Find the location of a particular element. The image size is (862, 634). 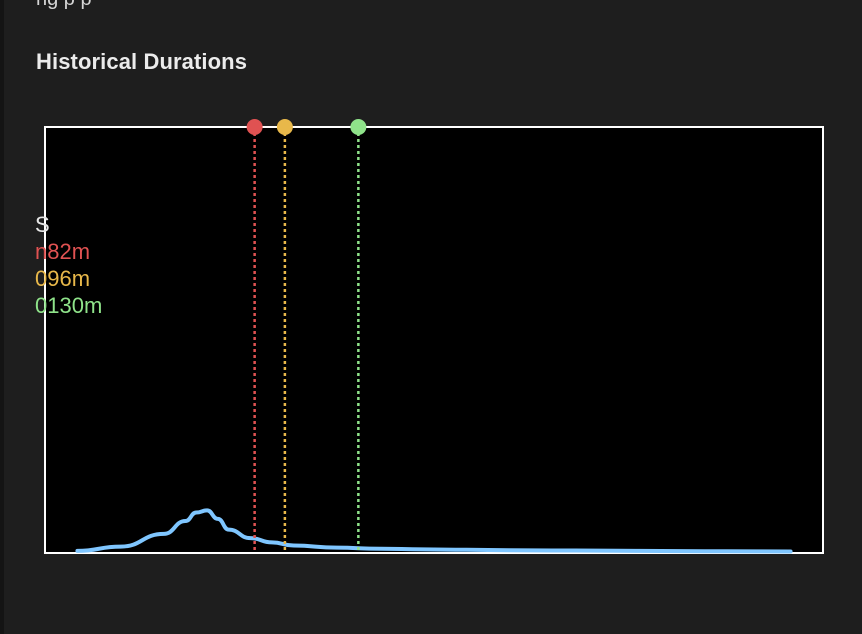

legend-item-82: n82m is located at coordinates (63, 251).